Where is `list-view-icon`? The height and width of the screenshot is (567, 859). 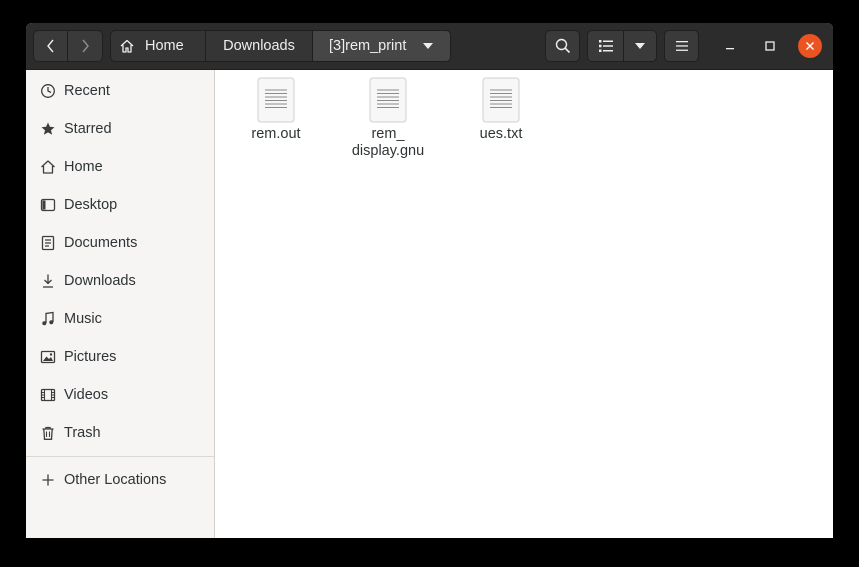
list-view-icon is located at coordinates (605, 46).